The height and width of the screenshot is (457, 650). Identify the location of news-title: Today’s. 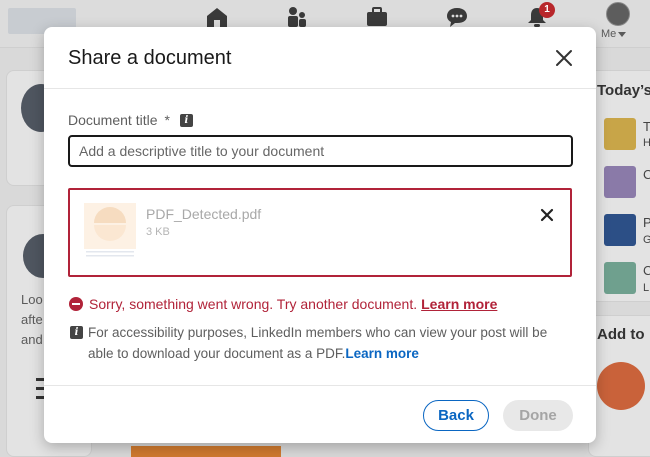
(623, 90).